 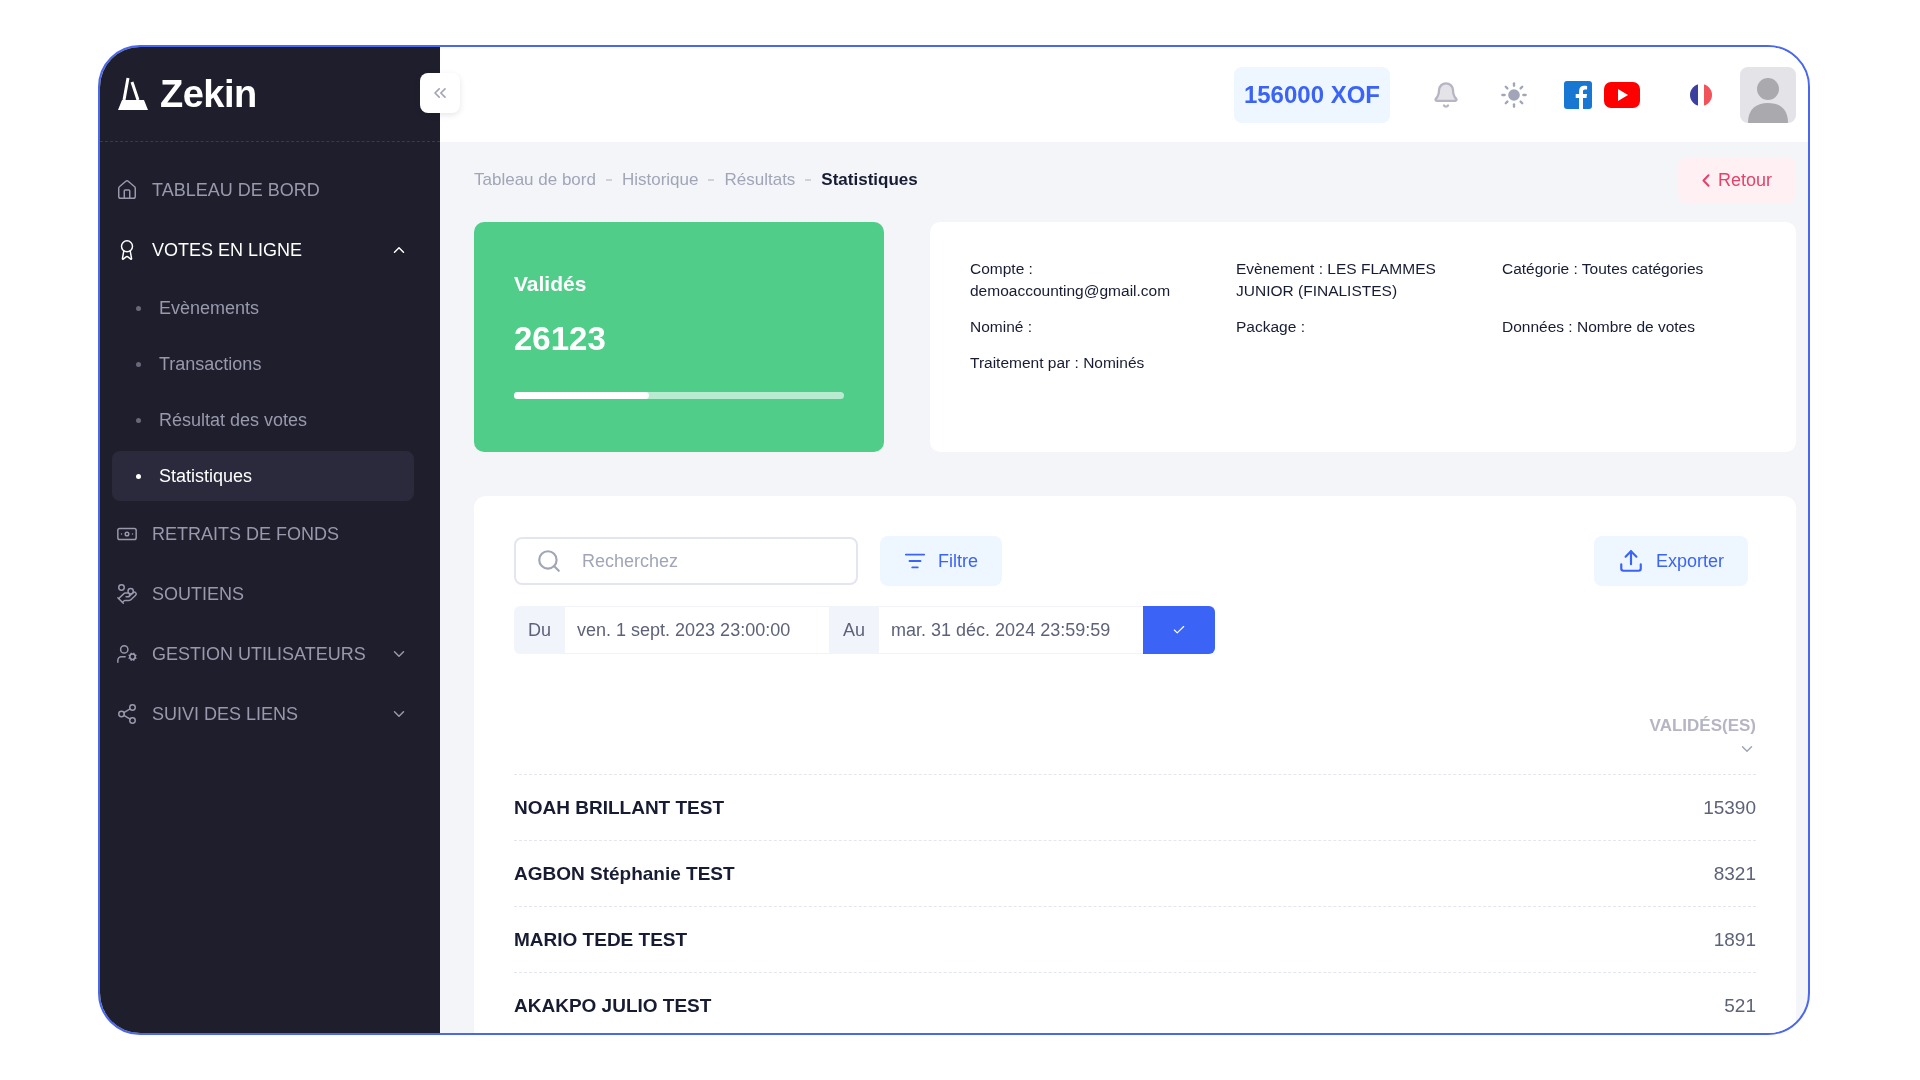 What do you see at coordinates (1002, 327) in the screenshot?
I see `info-text: Nominé :` at bounding box center [1002, 327].